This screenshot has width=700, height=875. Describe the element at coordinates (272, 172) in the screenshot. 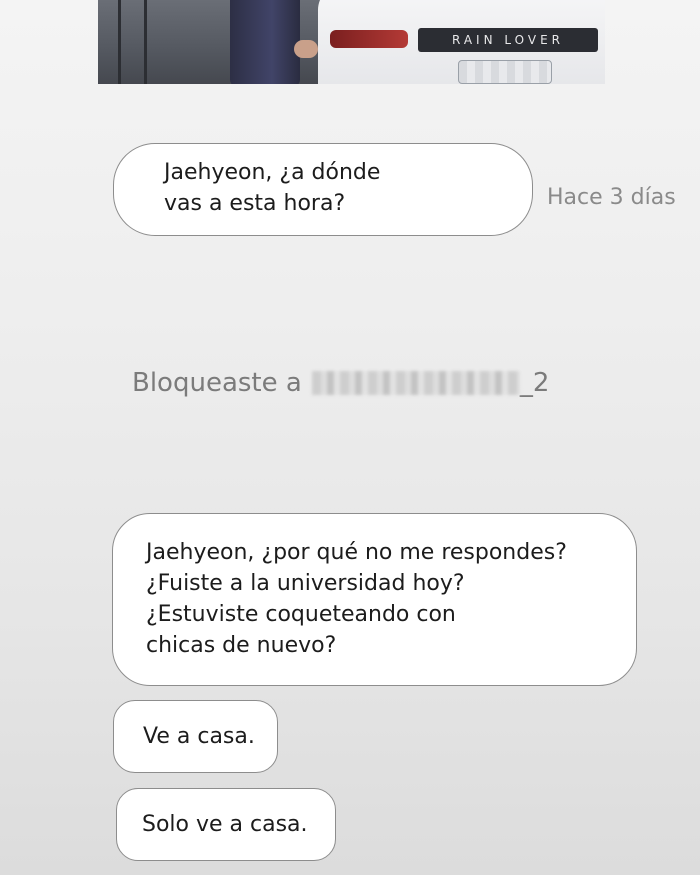

I see `message-line: Jaehyeon, ¿a dónde` at that location.